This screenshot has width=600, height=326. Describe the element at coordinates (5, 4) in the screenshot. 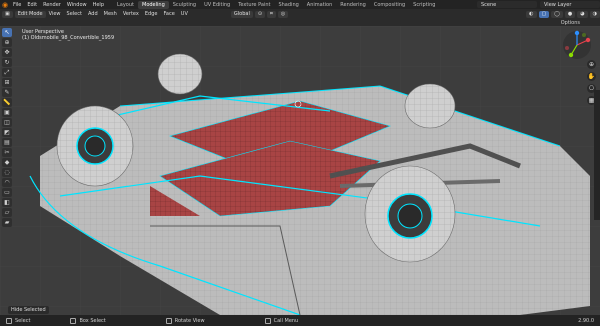

I see `blender-logo-icon: ◉` at that location.